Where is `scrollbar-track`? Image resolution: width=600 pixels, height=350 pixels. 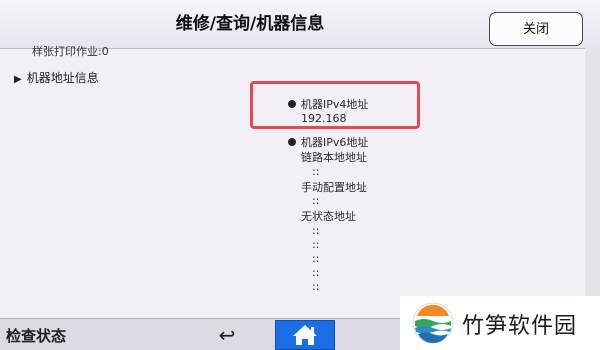 scrollbar-track is located at coordinates (592, 183).